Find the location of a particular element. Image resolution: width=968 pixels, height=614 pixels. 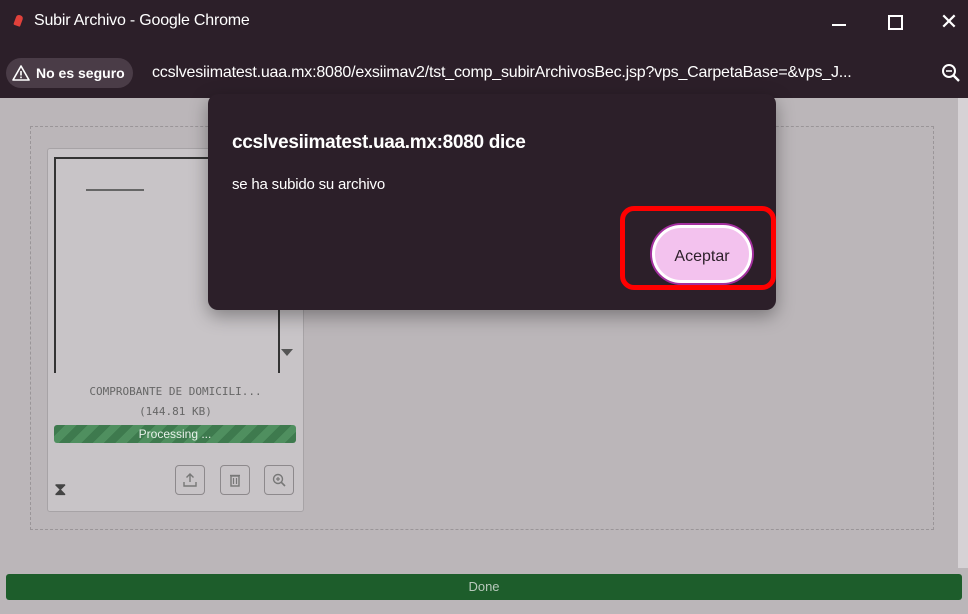

done-button: Done is located at coordinates (484, 587).